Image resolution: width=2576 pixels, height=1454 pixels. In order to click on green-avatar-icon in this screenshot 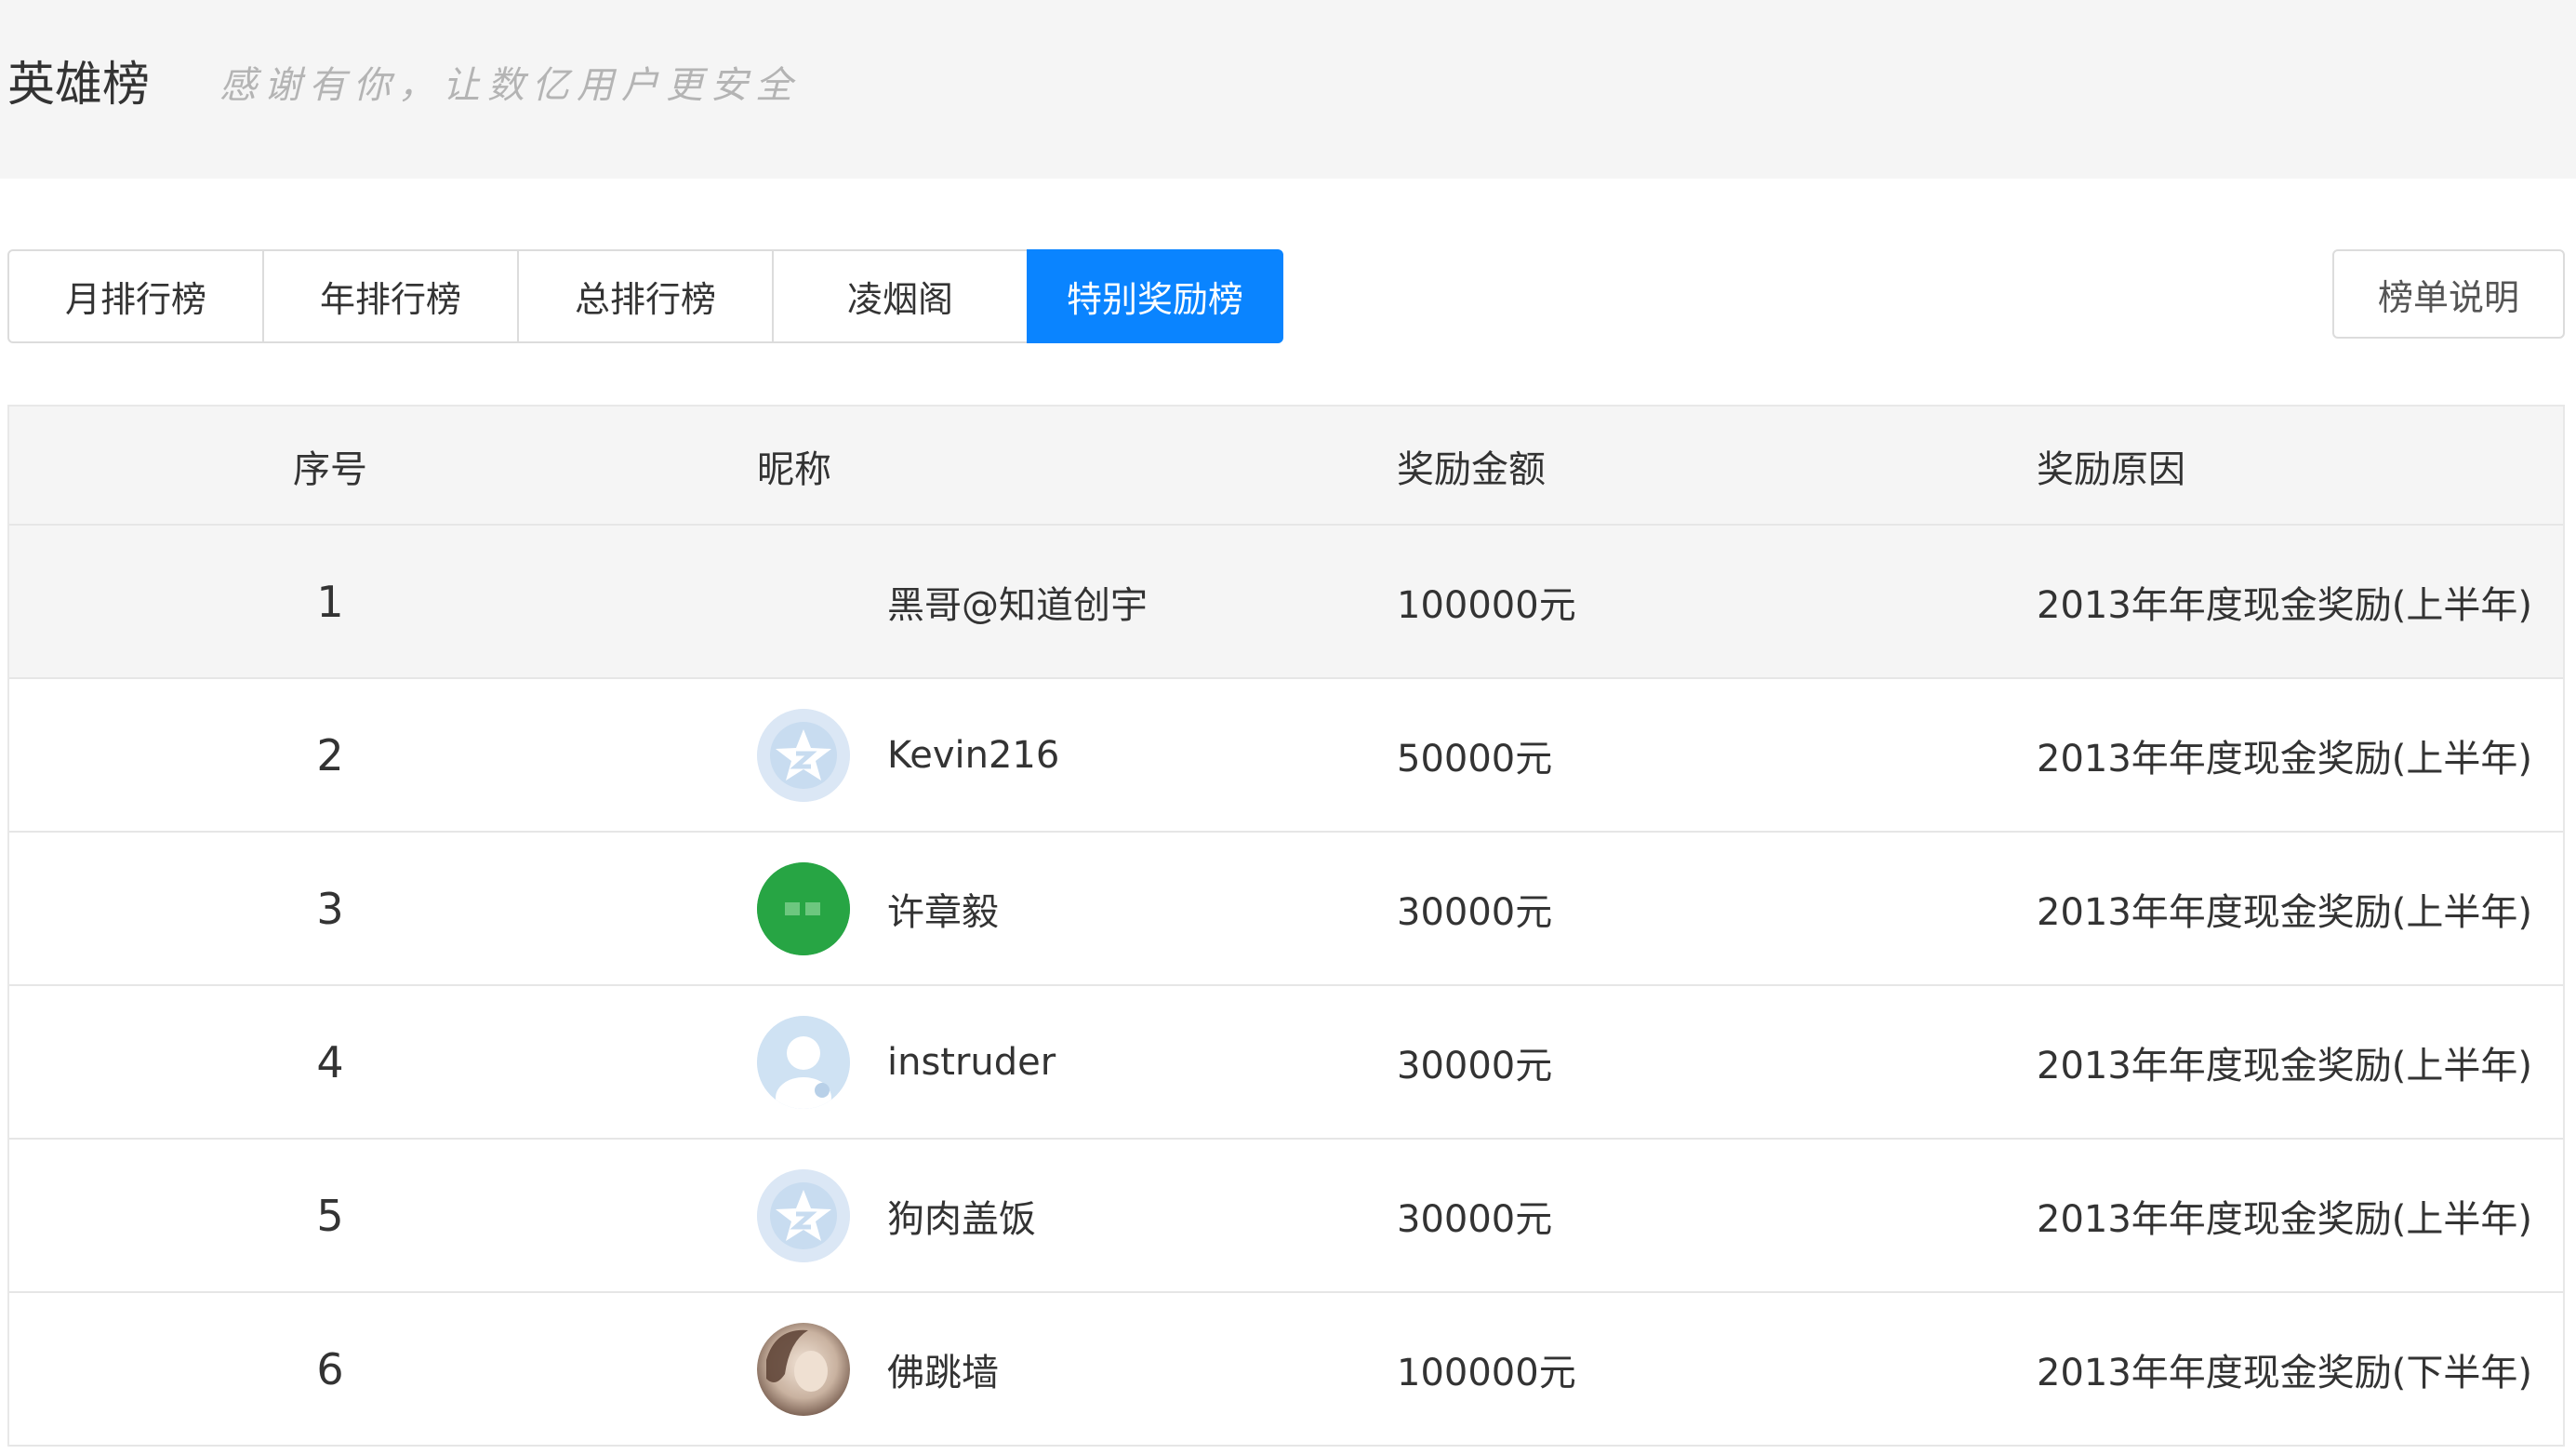, I will do `click(803, 908)`.